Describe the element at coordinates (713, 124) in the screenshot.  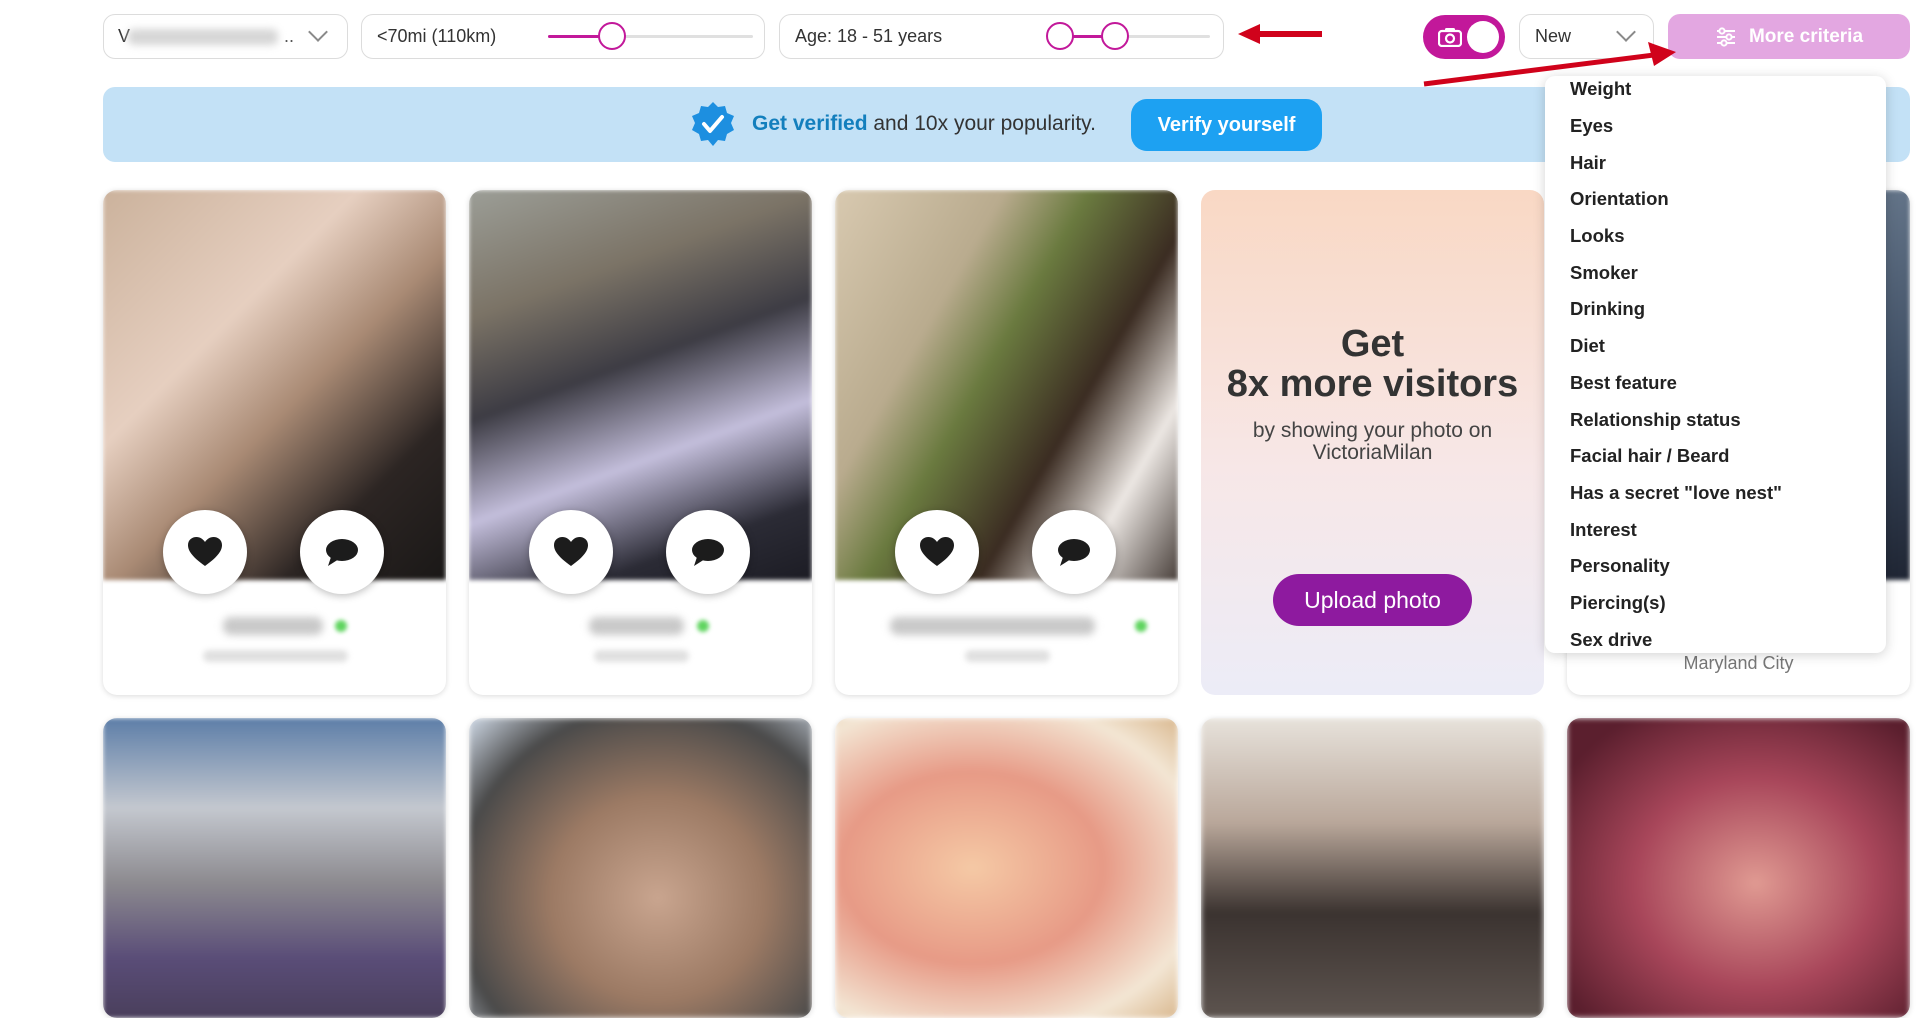
I see `verified-badge-icon` at that location.